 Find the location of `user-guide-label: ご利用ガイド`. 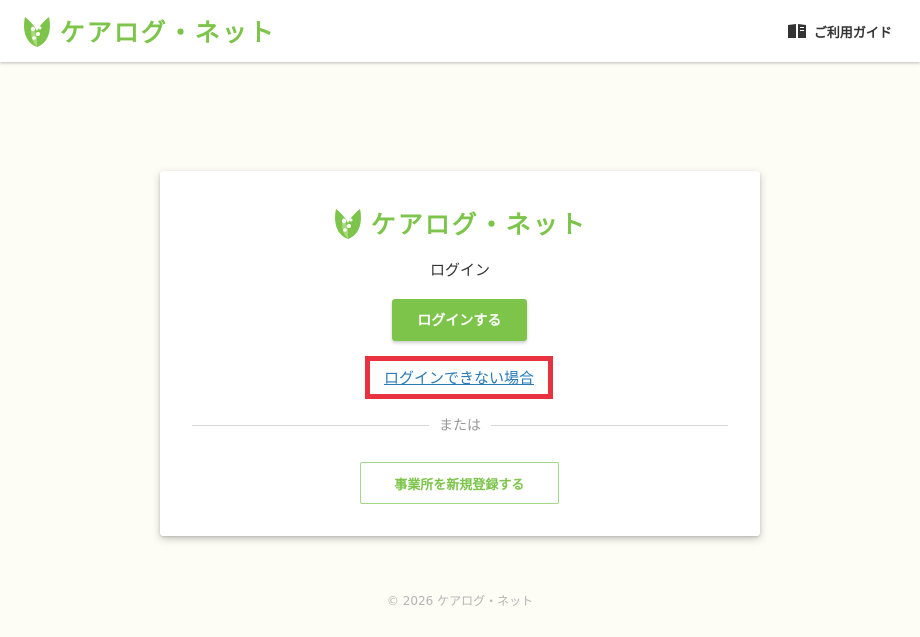

user-guide-label: ご利用ガイド is located at coordinates (852, 33).